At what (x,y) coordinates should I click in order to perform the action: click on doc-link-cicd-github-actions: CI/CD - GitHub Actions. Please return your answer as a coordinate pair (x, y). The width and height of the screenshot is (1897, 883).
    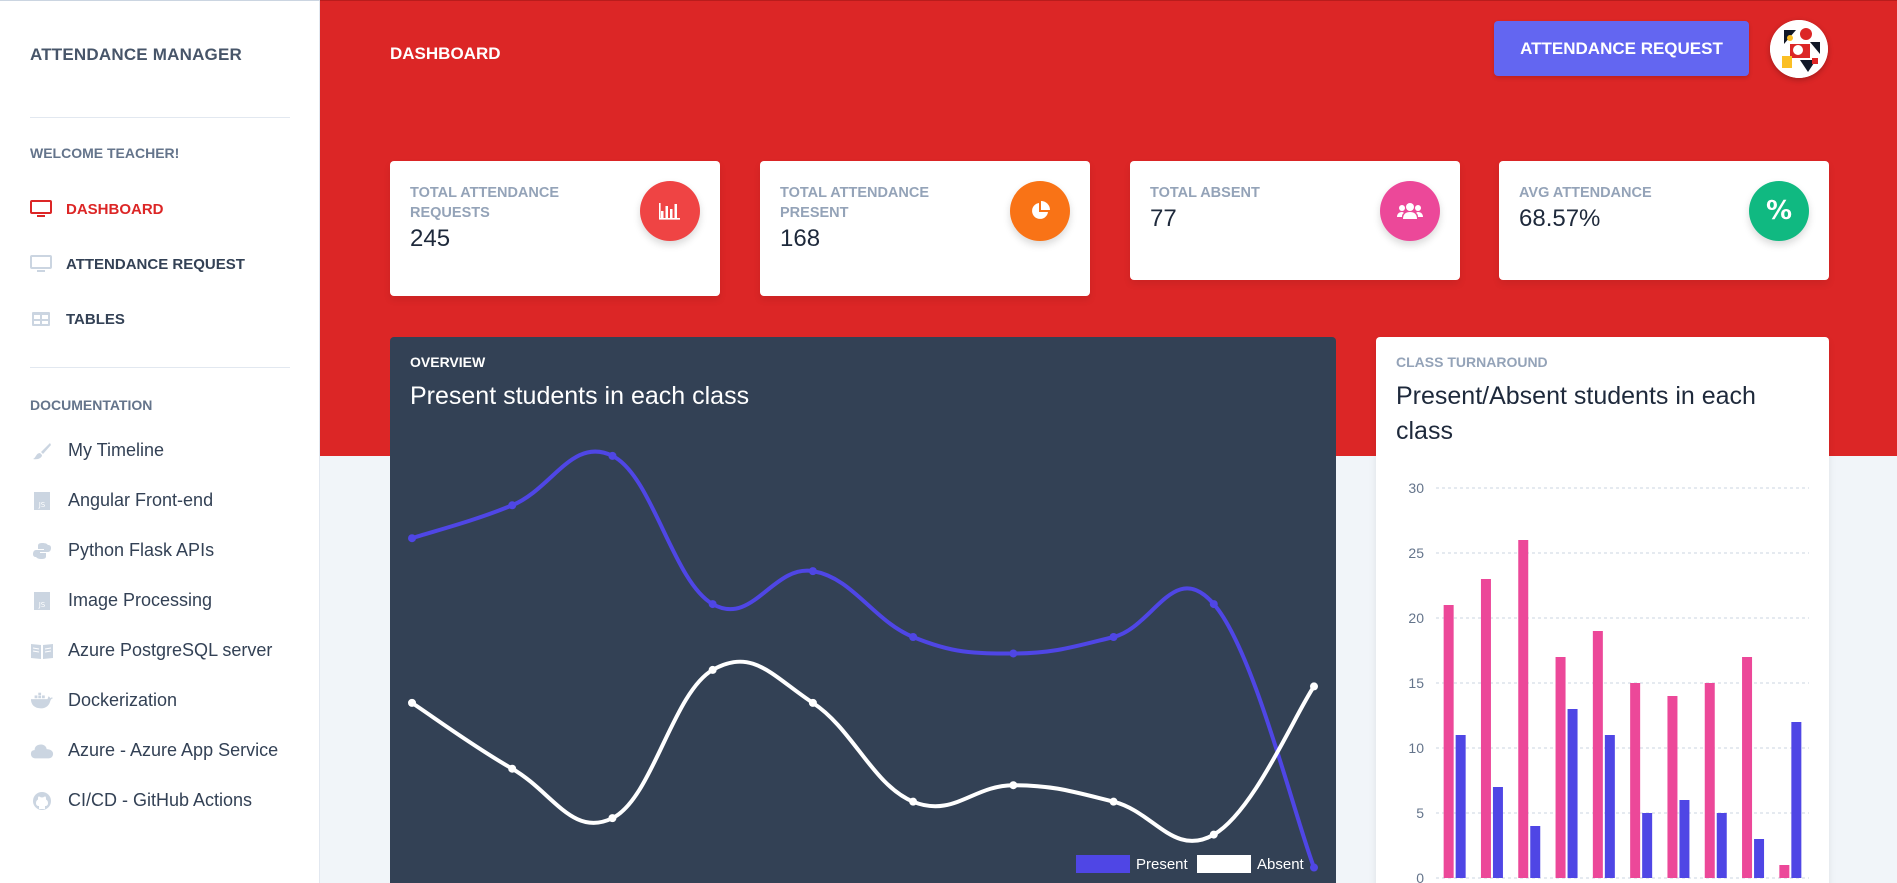
    Looking at the image, I should click on (141, 800).